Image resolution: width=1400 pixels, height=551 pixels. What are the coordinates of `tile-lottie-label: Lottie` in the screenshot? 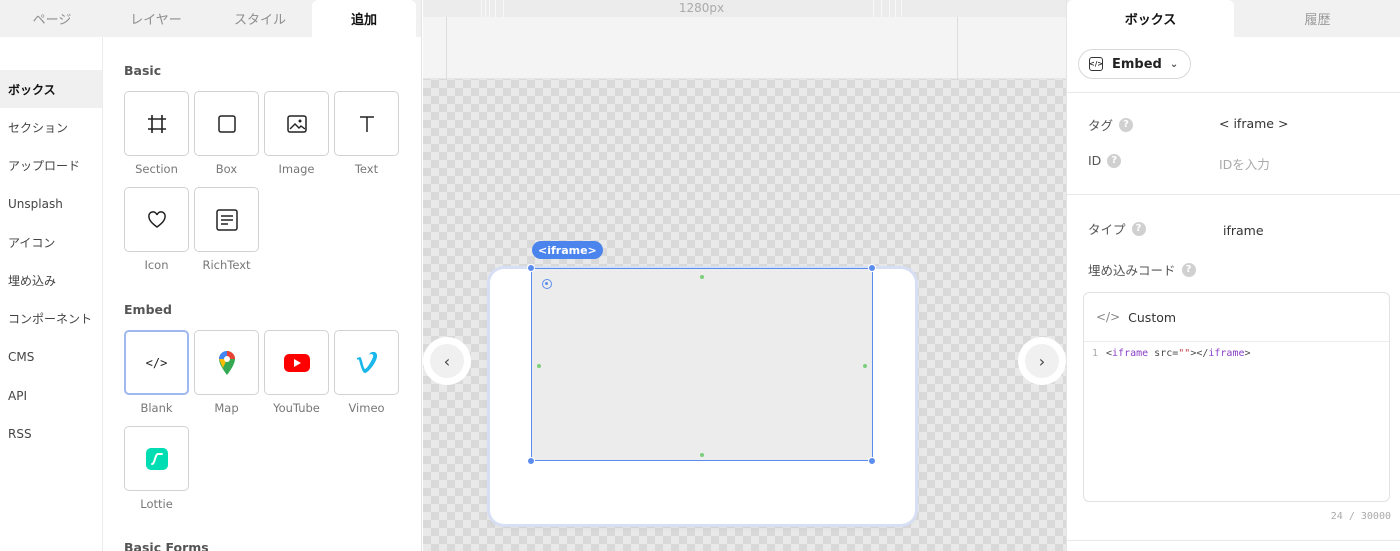 It's located at (156, 504).